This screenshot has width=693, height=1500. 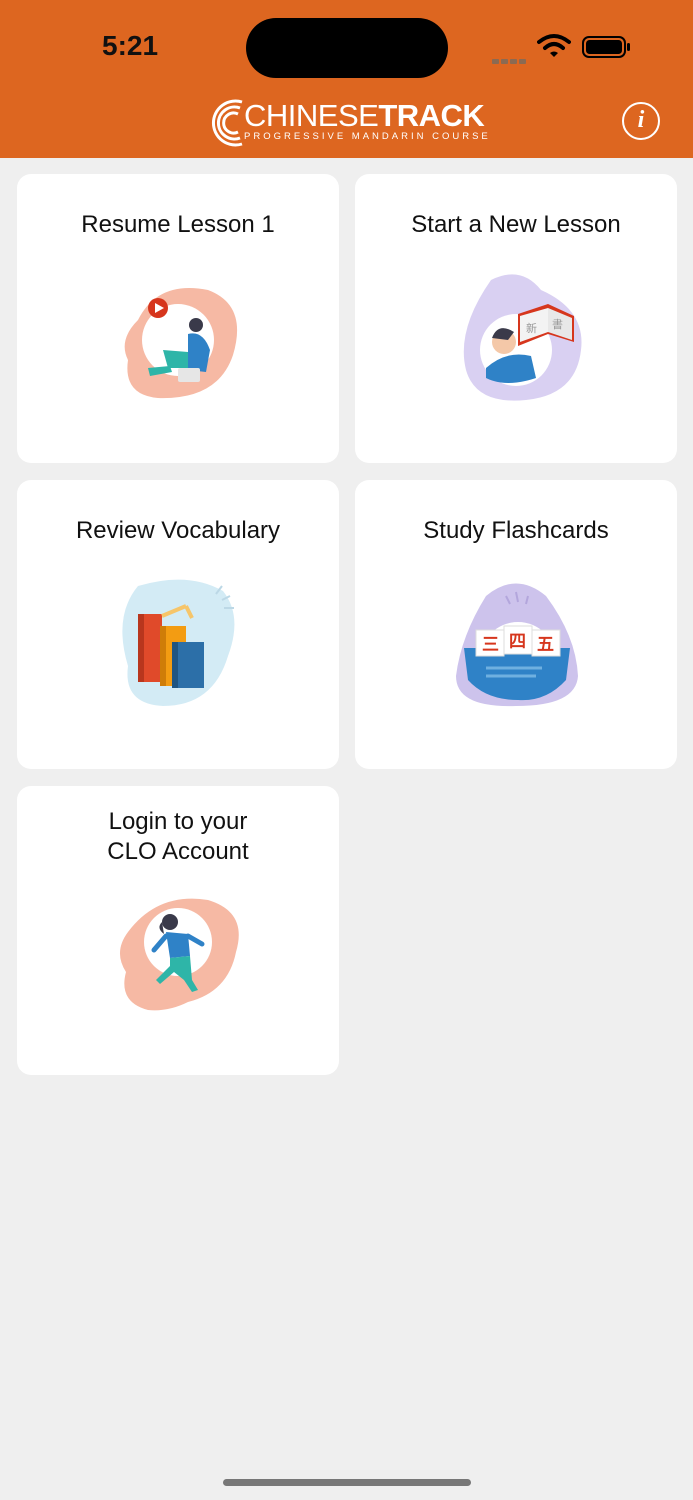 What do you see at coordinates (178, 224) in the screenshot?
I see `card-title: Resume Lesson 1` at bounding box center [178, 224].